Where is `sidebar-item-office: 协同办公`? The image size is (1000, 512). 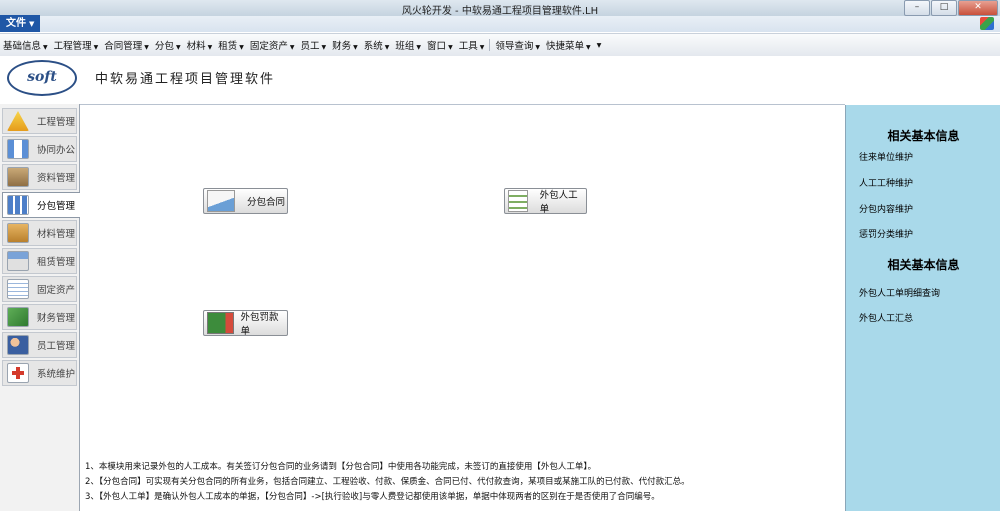
sidebar-item-office: 协同办公 is located at coordinates (39, 149).